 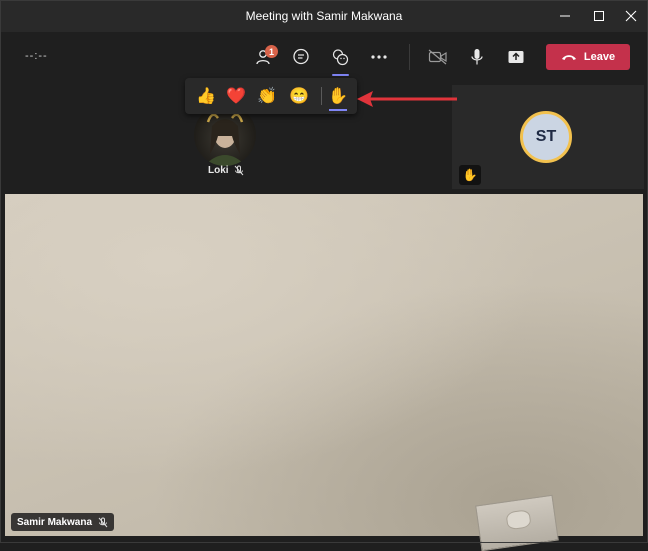 I want to click on more-icon, so click(x=379, y=57).